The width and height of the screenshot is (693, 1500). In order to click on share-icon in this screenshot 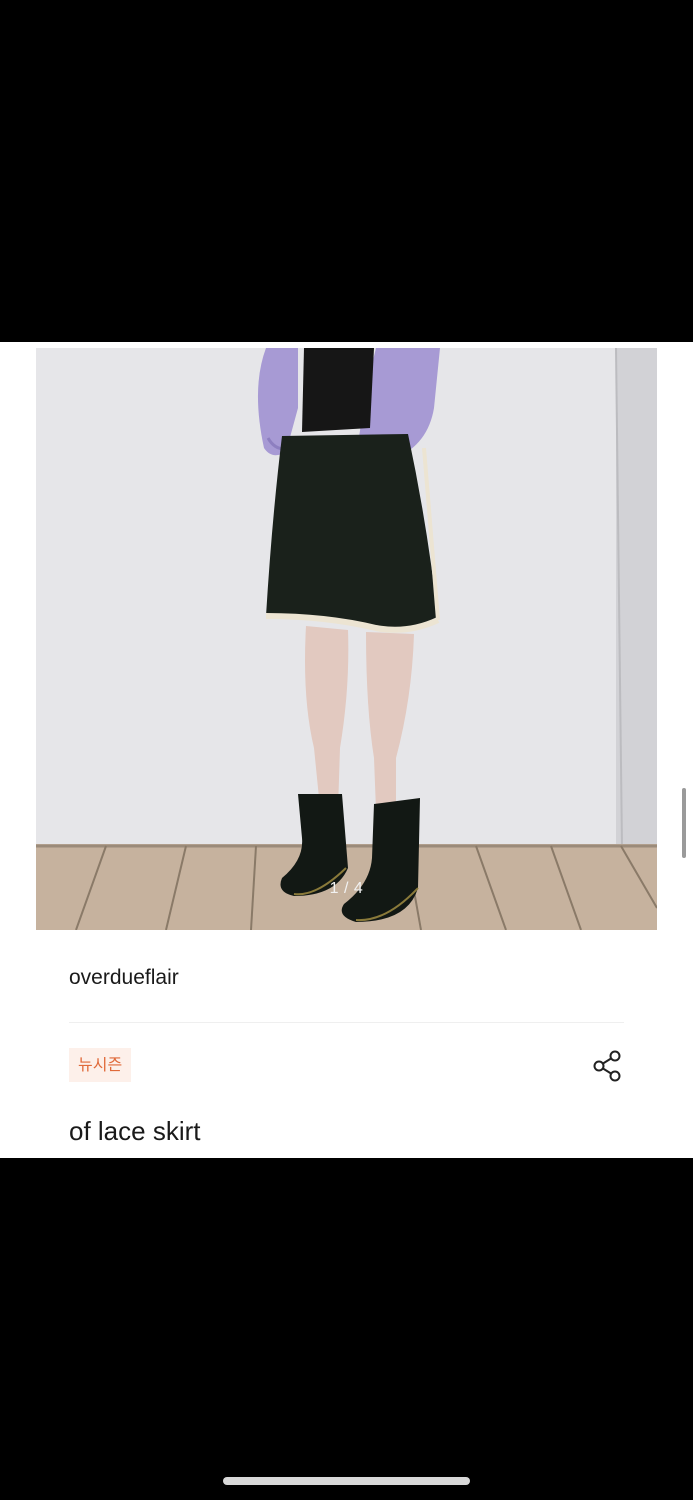, I will do `click(607, 1066)`.